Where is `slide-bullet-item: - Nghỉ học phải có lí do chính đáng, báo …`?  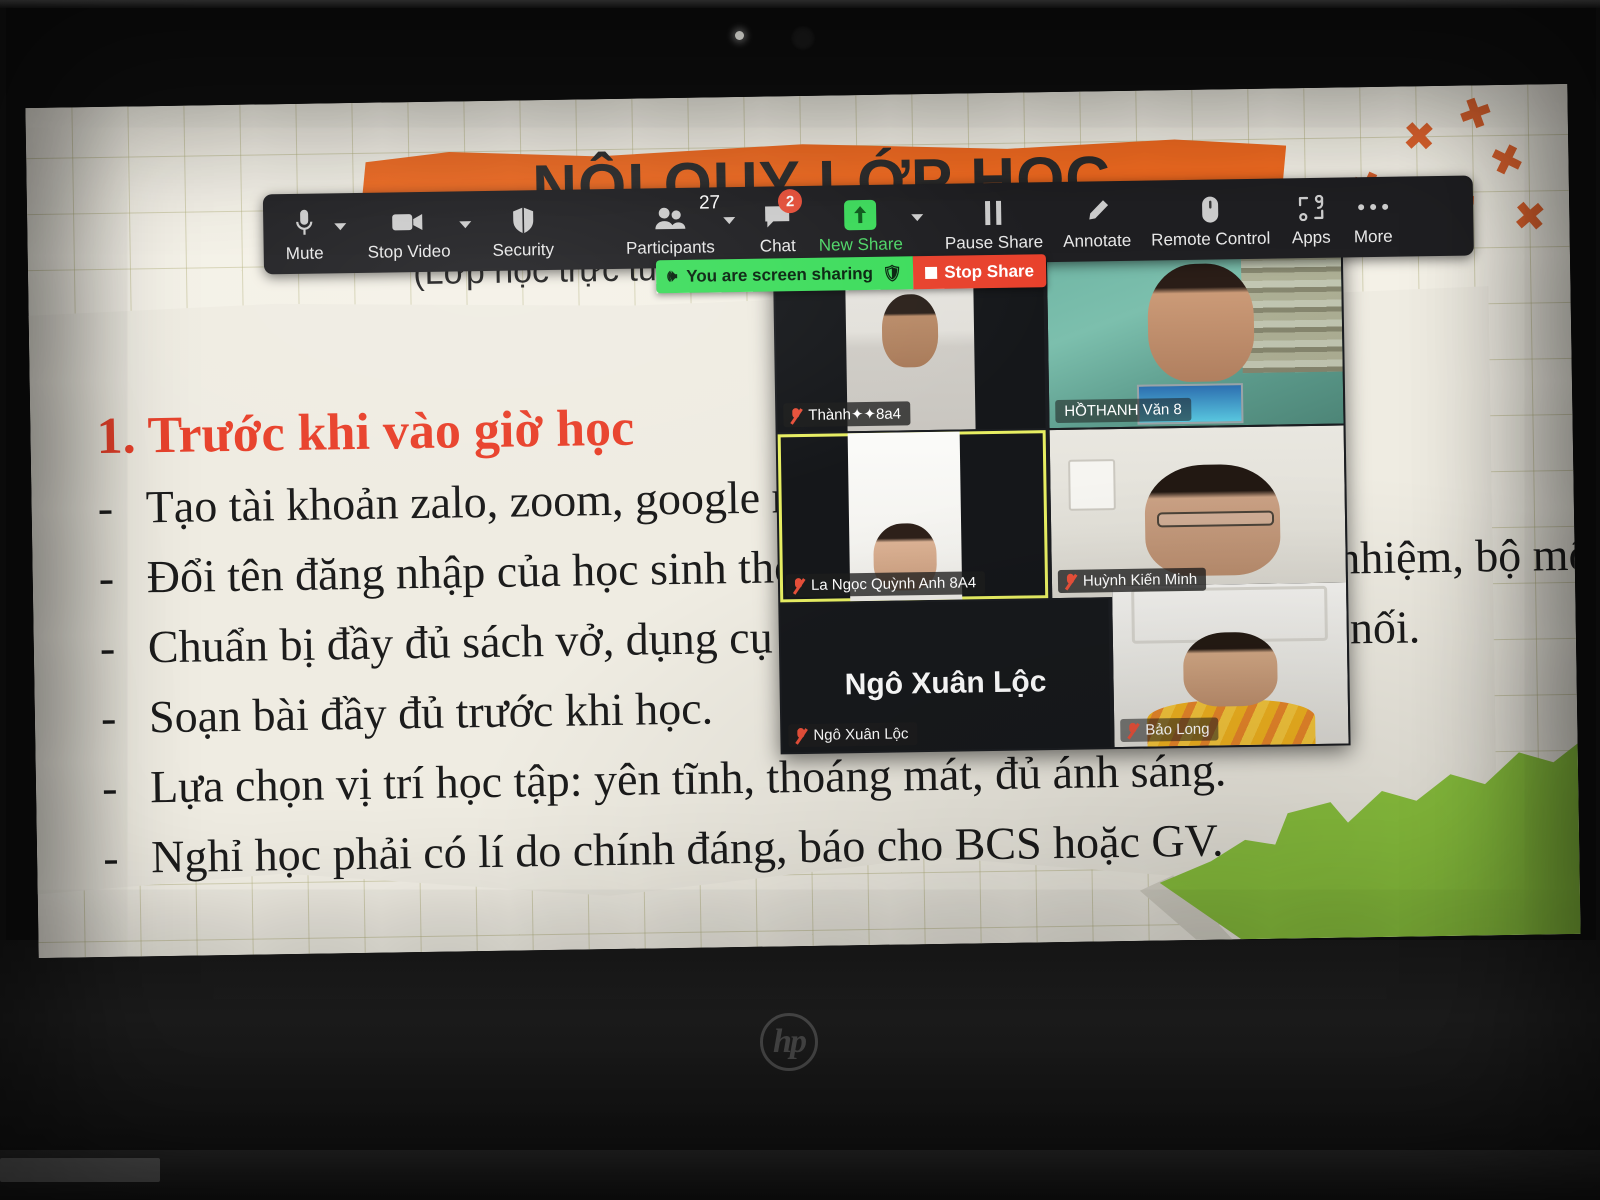 slide-bullet-item: - Nghỉ học phải có lí do chính đáng, báo … is located at coordinates (833, 846).